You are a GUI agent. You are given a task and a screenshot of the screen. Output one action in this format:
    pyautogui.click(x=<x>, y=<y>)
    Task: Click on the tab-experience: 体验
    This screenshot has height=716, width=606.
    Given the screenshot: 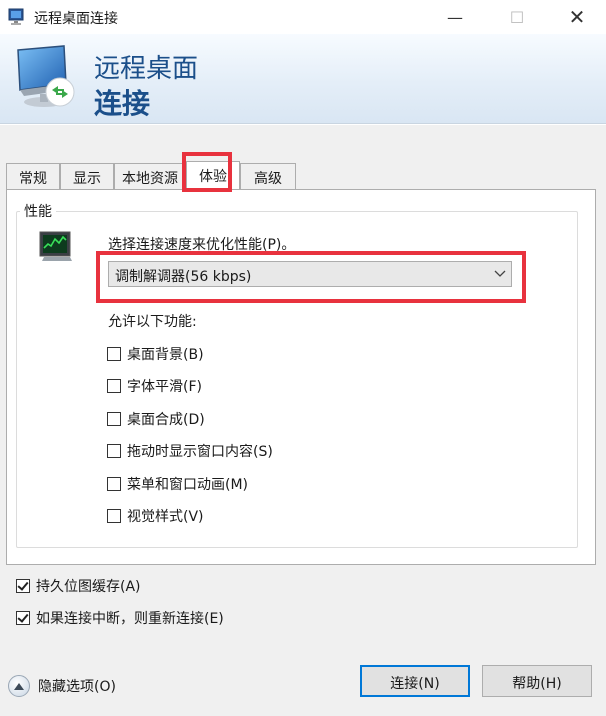 What is the action you would take?
    pyautogui.click(x=213, y=175)
    